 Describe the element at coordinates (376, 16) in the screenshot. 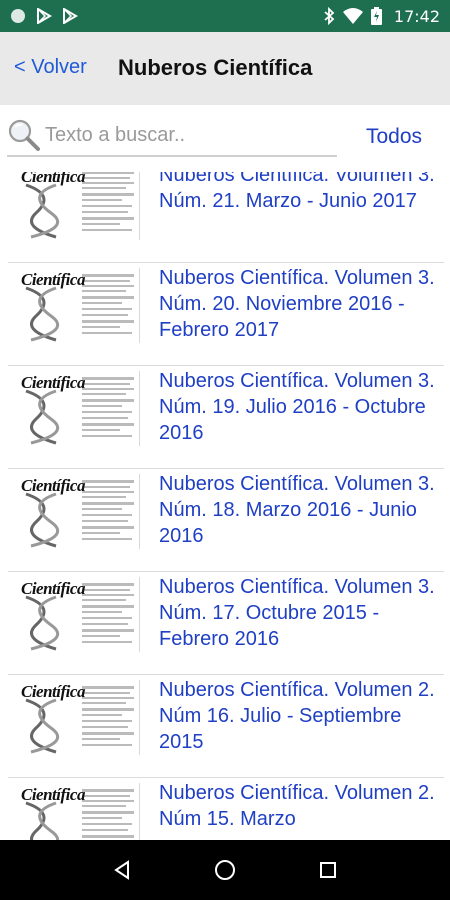

I see `battery-icon` at that location.